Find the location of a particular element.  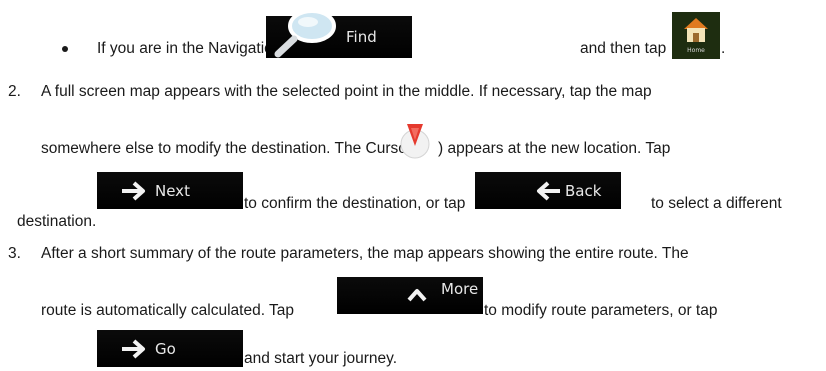

more-button: More is located at coordinates (410, 295).